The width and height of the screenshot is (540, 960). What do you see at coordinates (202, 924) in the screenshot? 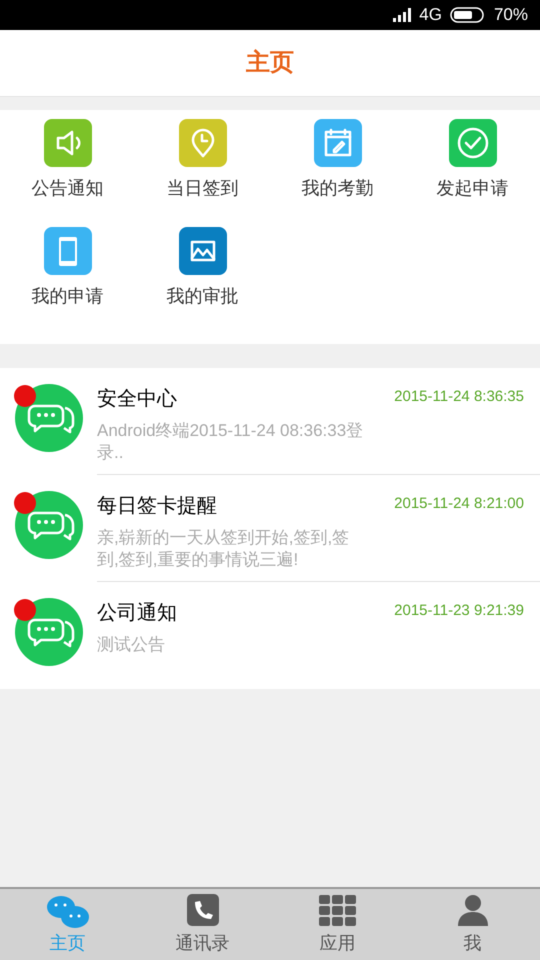
I see `nav-tab: 通讯录` at bounding box center [202, 924].